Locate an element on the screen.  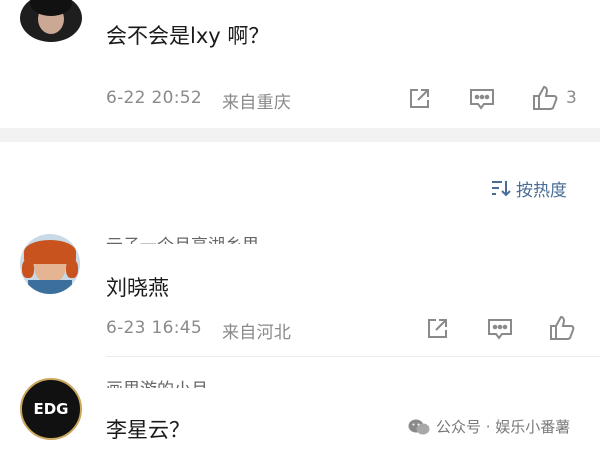
comment-location: 来自河北 is located at coordinates (257, 333).